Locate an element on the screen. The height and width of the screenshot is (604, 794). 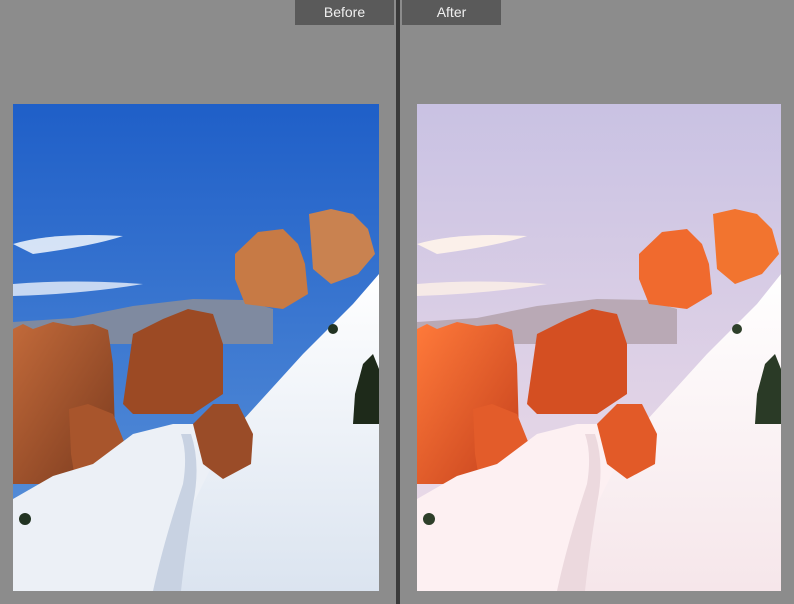
before-tab: Before is located at coordinates (344, 12).